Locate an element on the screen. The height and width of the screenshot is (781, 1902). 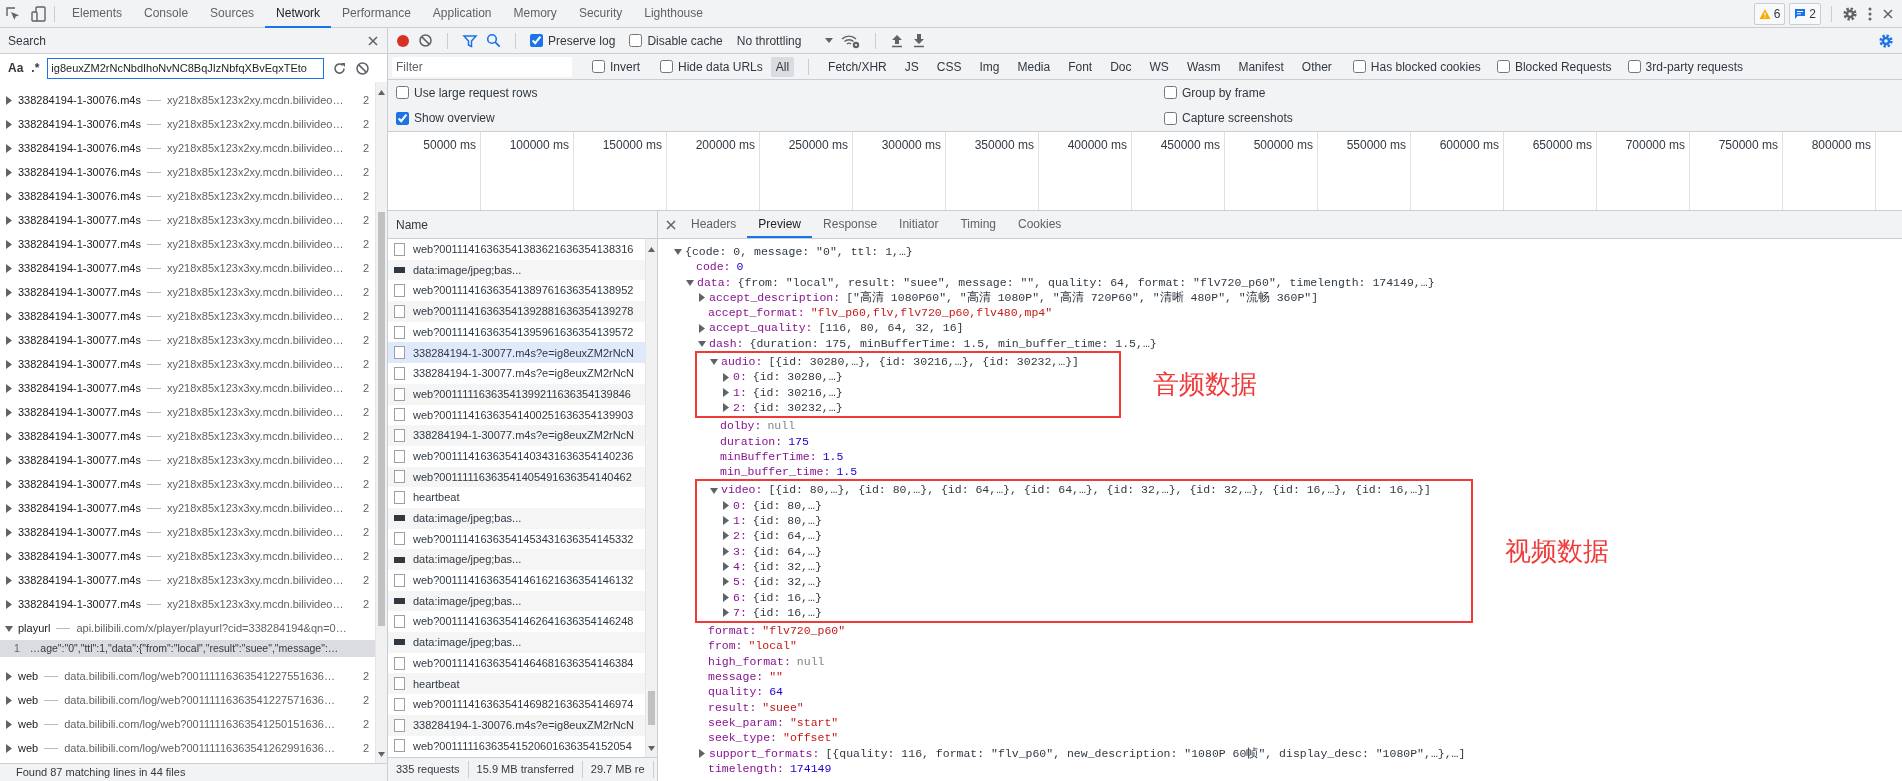
type-filter-button: CSS is located at coordinates (949, 66).